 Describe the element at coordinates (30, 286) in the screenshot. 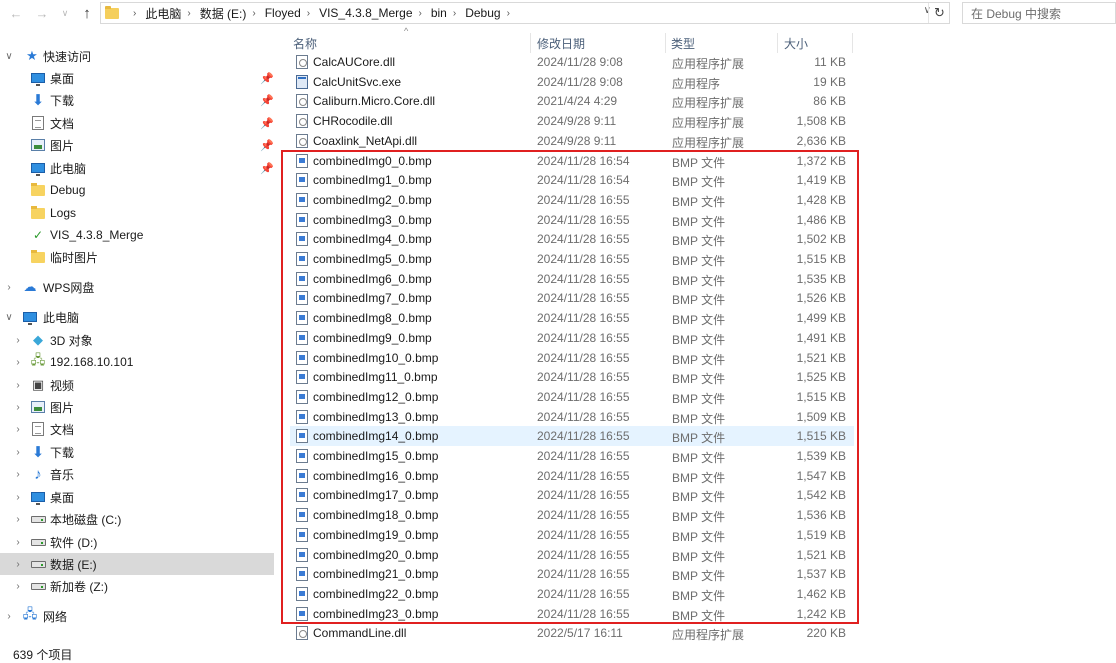

I see `cloud-icon: ☁` at that location.